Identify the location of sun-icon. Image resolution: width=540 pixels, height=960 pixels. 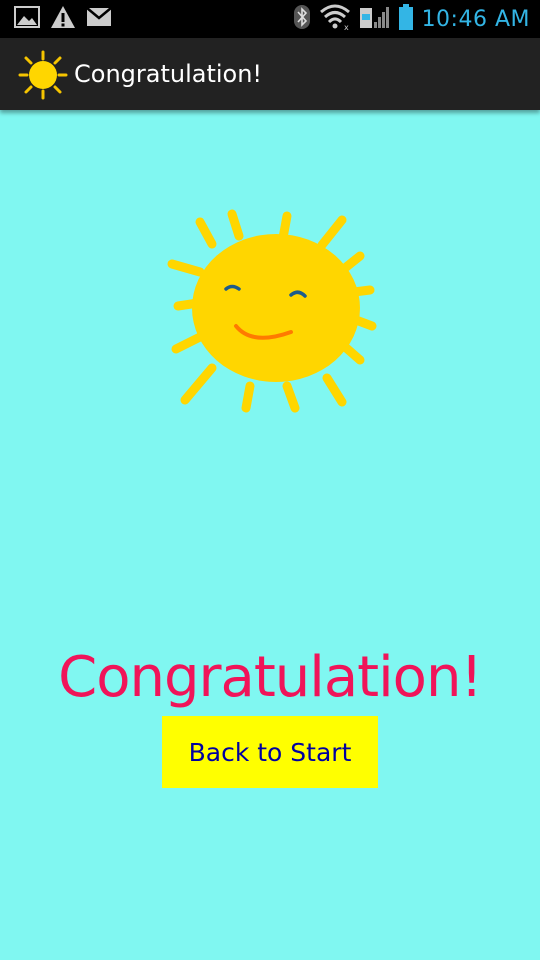
(43, 75).